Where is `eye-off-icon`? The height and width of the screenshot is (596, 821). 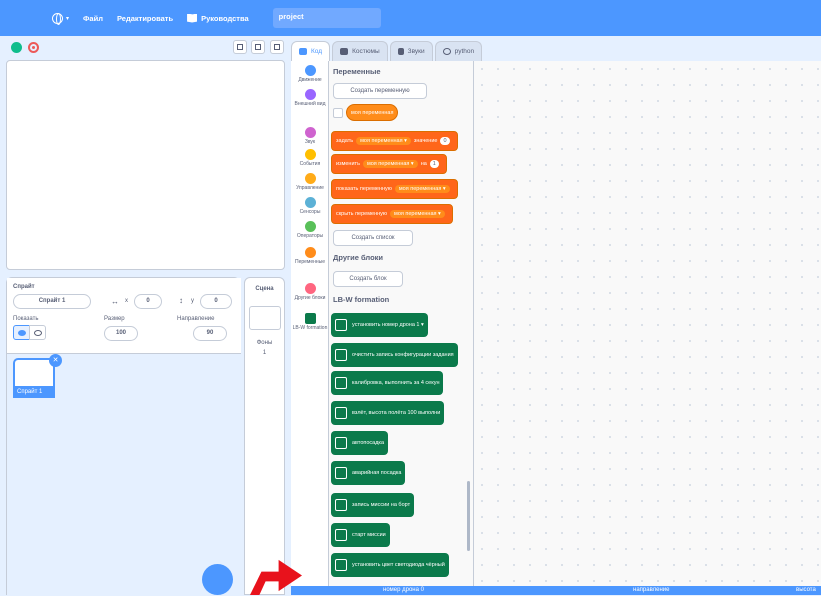
eye-off-icon is located at coordinates (38, 333).